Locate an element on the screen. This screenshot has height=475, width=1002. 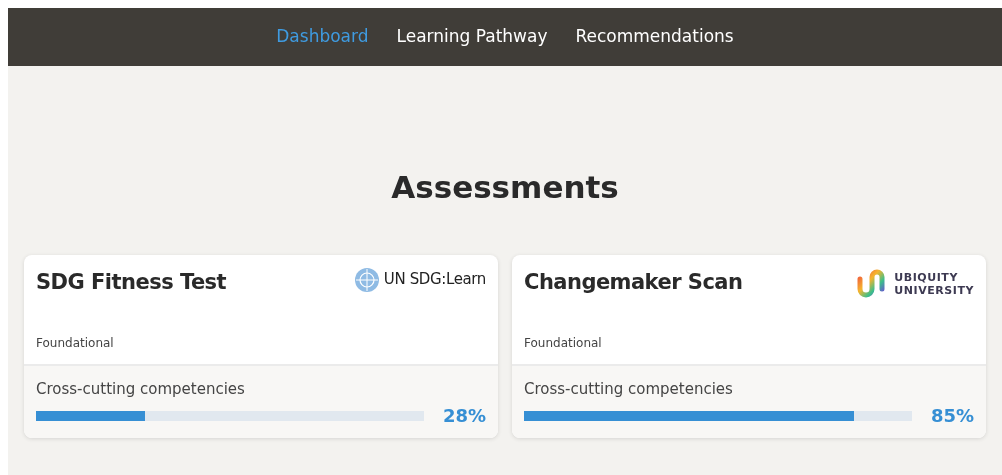
logo-text: UN SDG:Learn is located at coordinates (434, 280).